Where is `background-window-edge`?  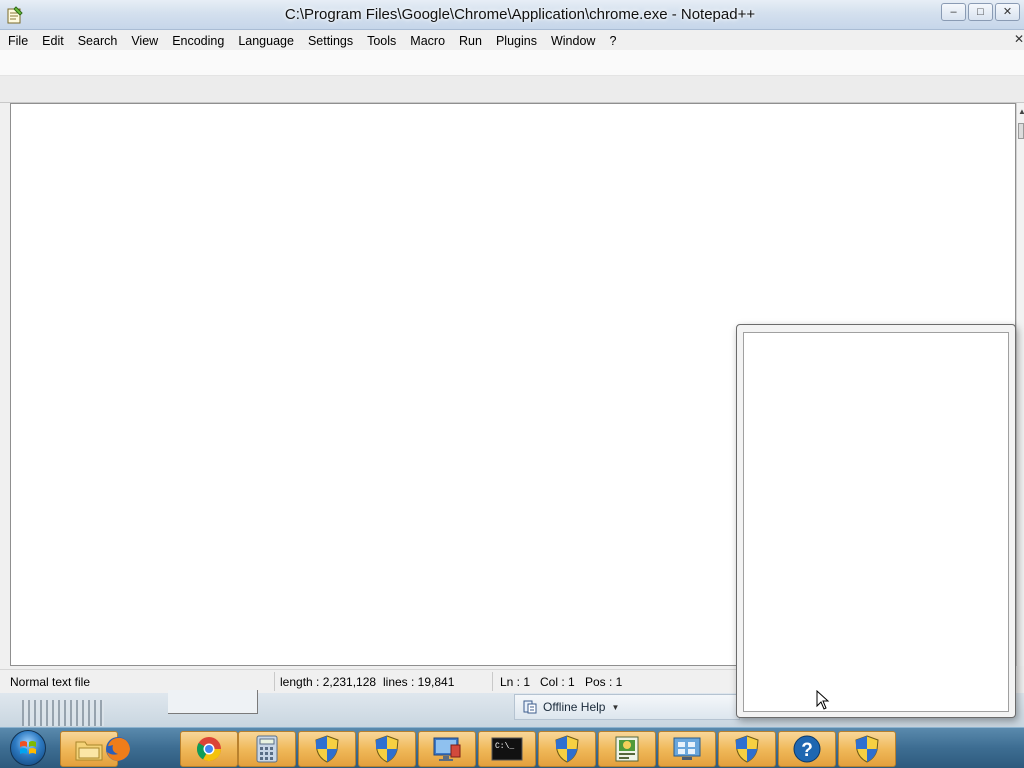 background-window-edge is located at coordinates (213, 702).